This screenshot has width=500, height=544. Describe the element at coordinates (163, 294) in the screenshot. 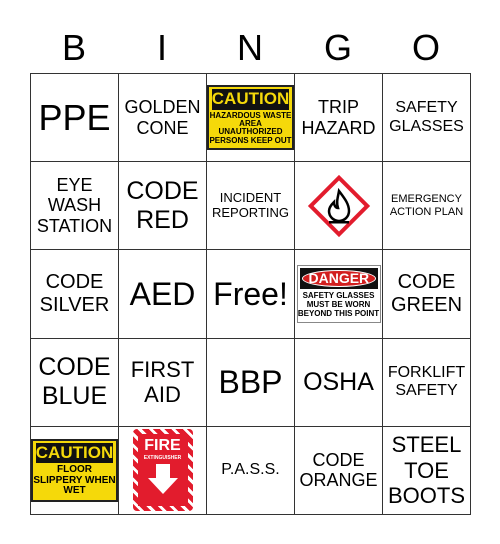

I see `bingo-cell: AED` at that location.